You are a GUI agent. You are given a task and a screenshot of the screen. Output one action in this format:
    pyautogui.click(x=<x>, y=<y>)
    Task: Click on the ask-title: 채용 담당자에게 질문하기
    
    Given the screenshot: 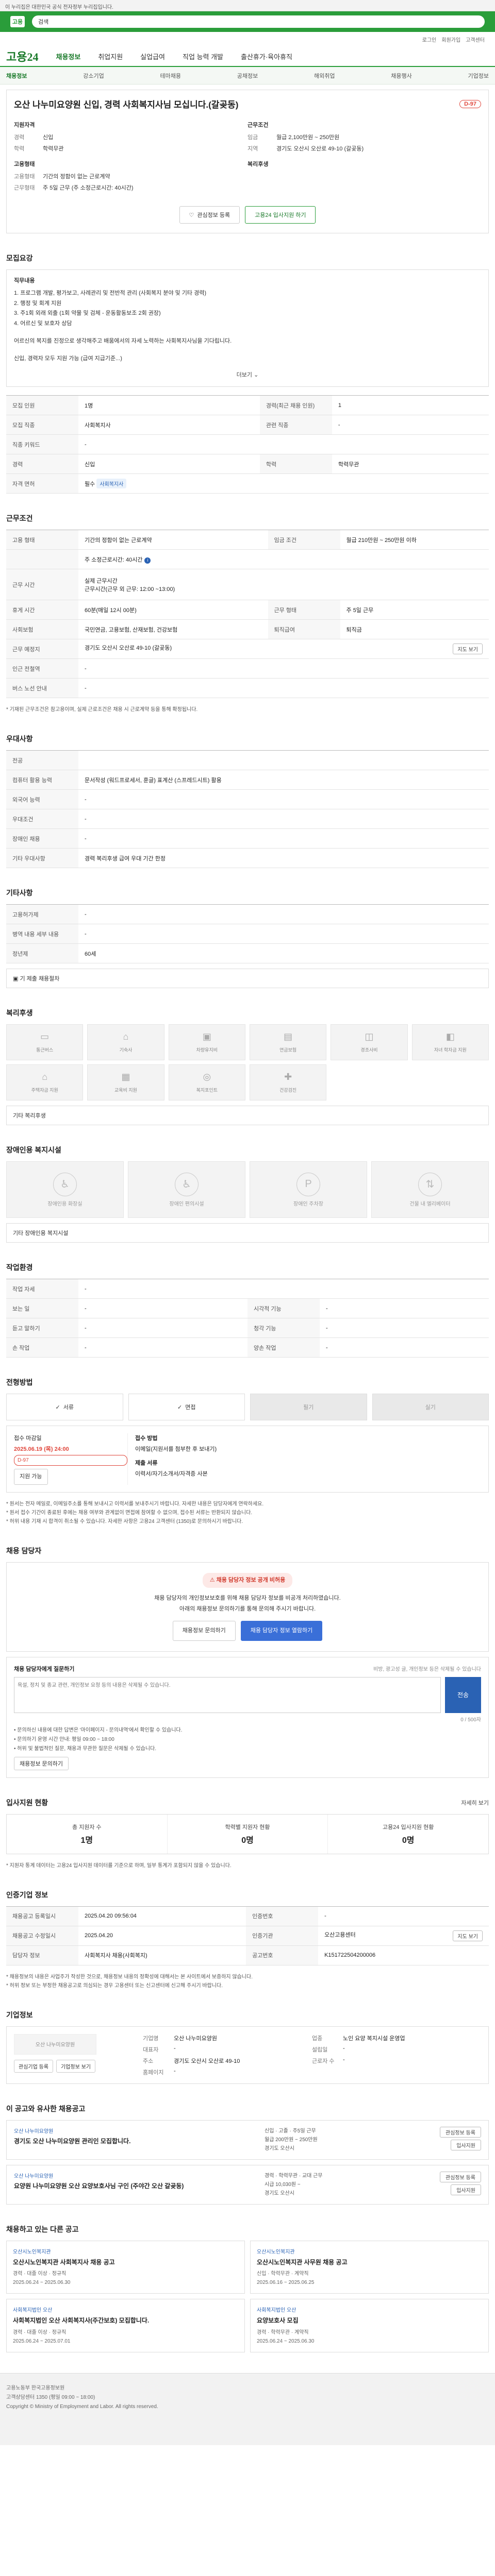 What is the action you would take?
    pyautogui.click(x=45, y=1669)
    